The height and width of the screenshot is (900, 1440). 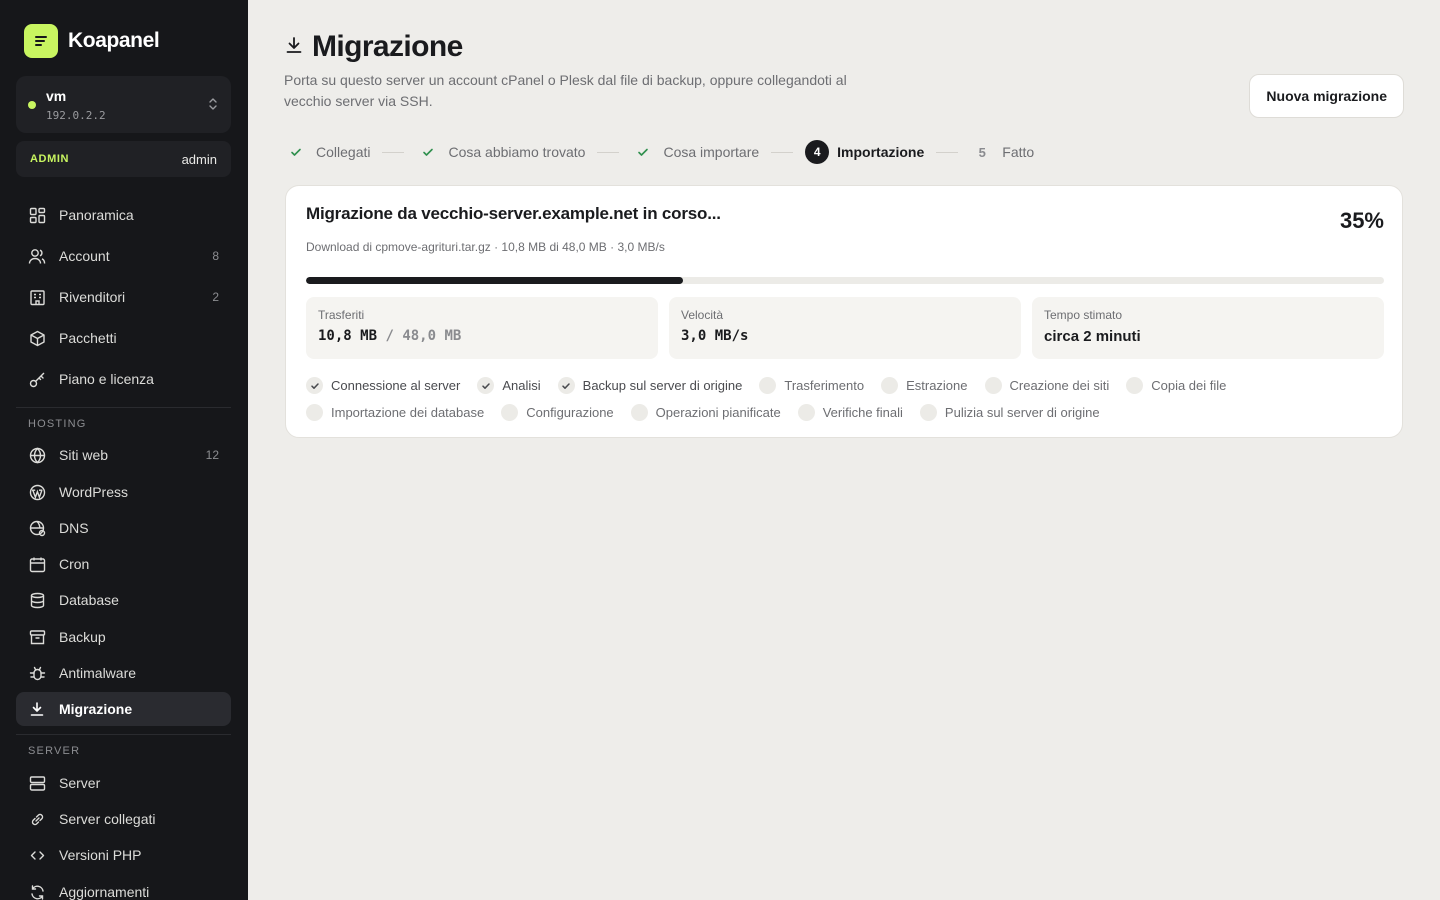 I want to click on nav-item-rivenditori: Rivenditori 2, so click(x=123, y=297).